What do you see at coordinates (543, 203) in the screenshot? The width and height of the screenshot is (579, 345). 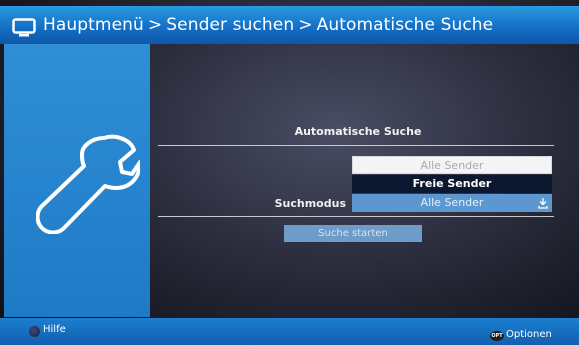 I see `download-arrow-icon` at bounding box center [543, 203].